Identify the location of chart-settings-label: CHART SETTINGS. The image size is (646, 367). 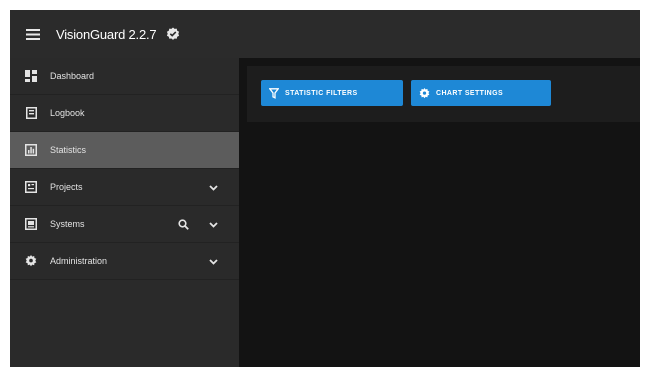
(470, 93).